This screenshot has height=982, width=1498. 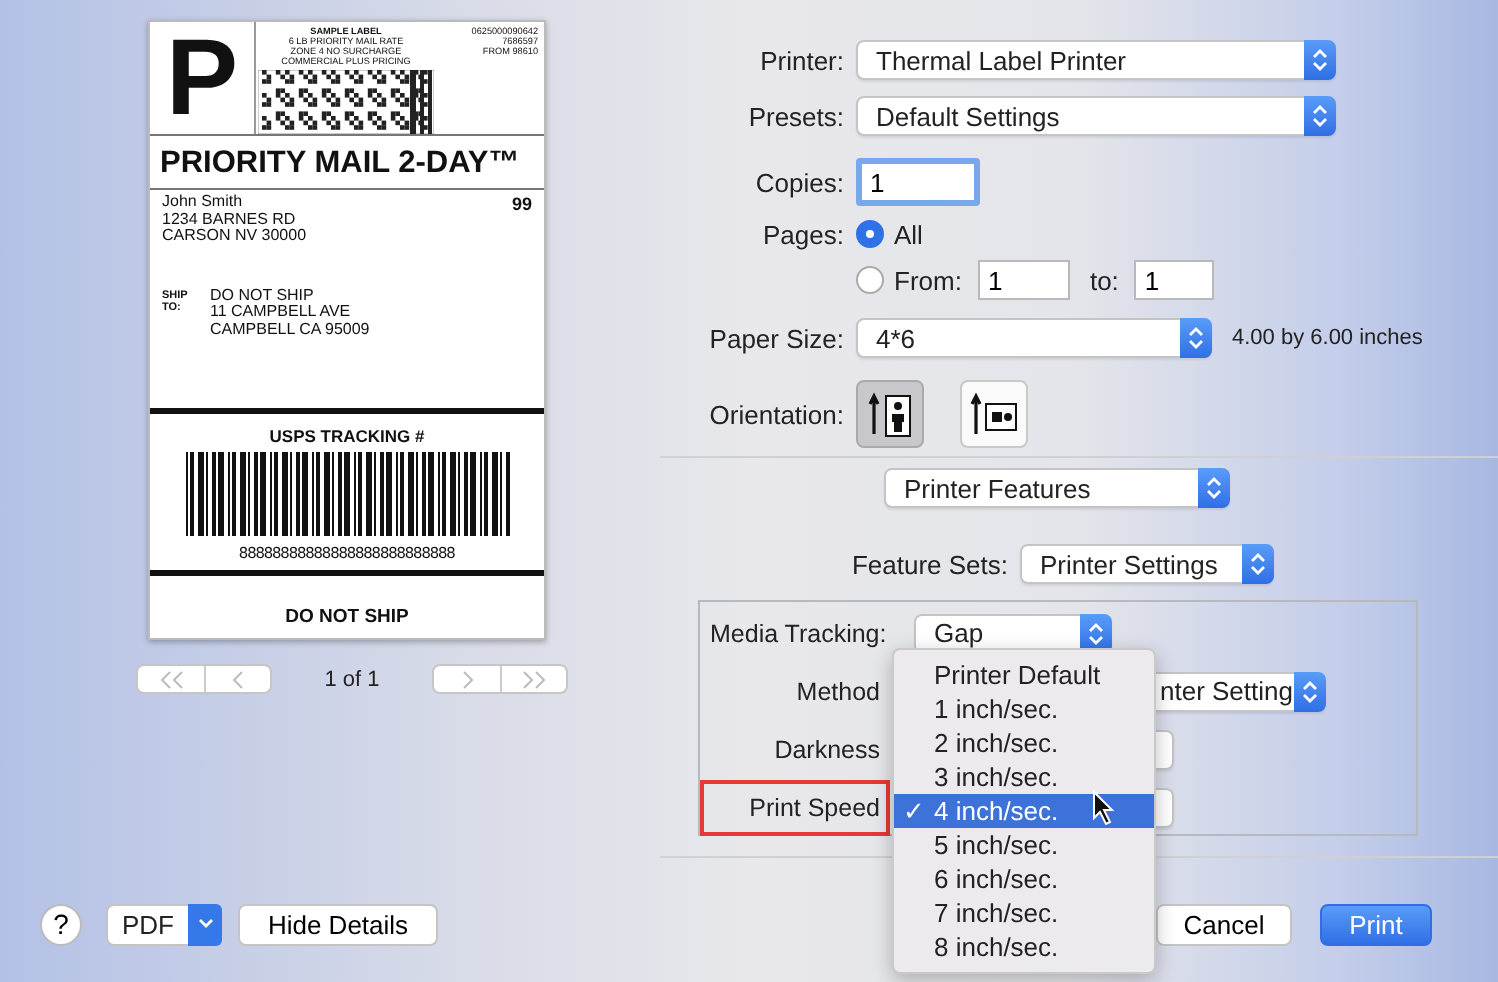 I want to click on radio-label: All, so click(x=908, y=234).